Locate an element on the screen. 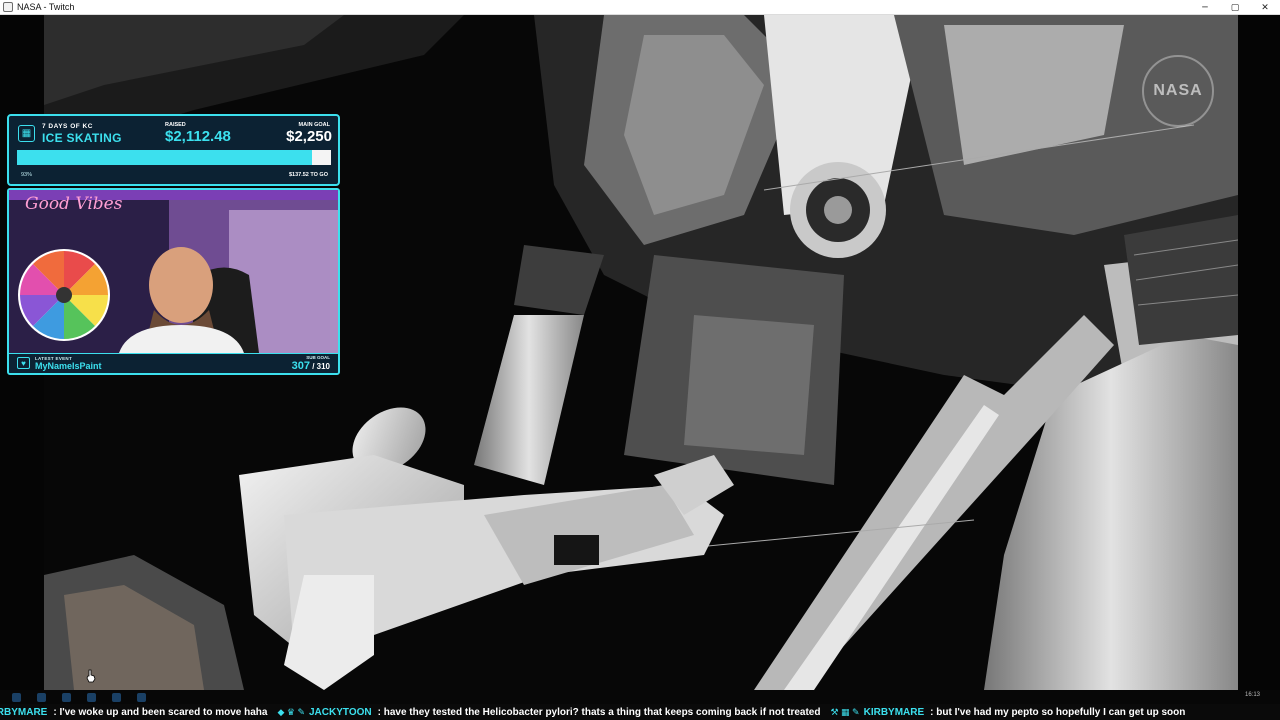 This screenshot has width=1280, height=720. window-titlebar: NASA - Twitch ─ ▢ ✕ is located at coordinates (640, 7).